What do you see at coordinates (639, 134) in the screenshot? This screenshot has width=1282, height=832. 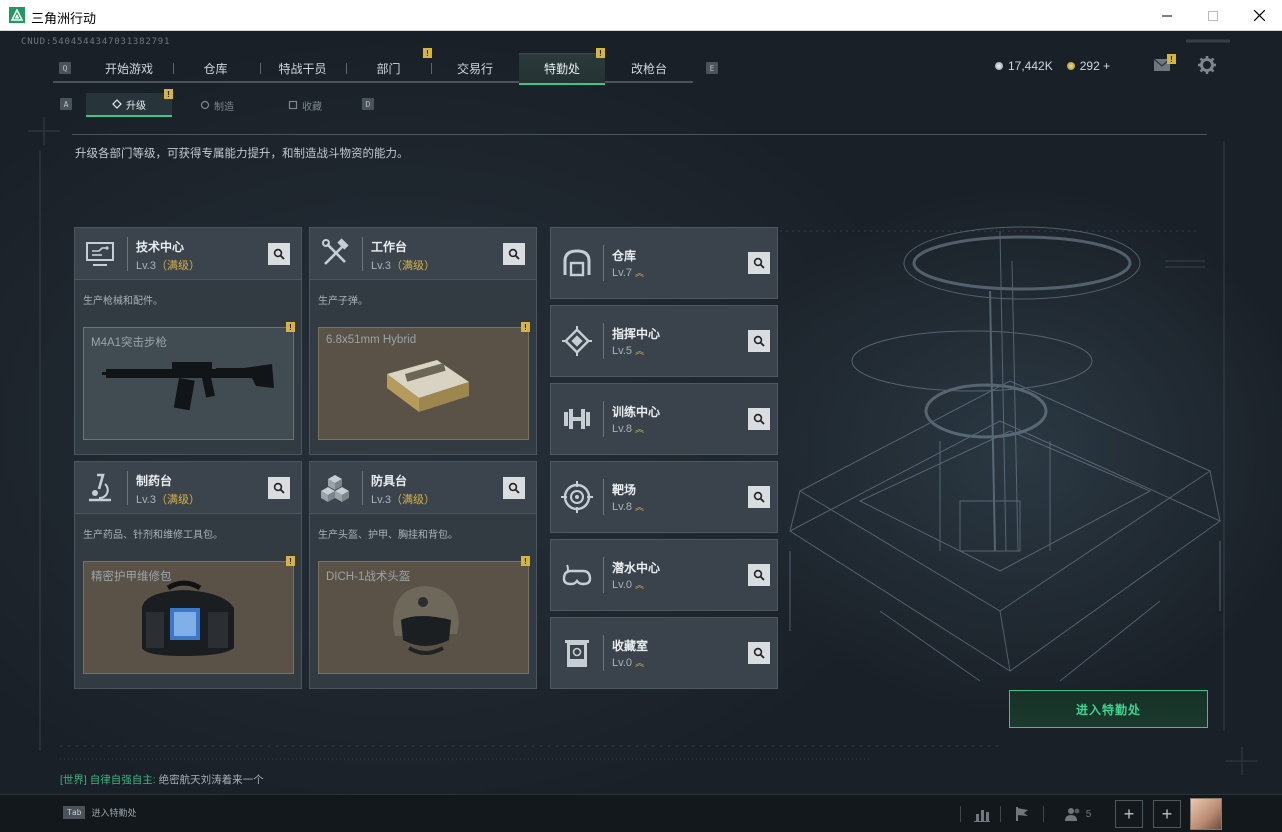 I see `intro-divider` at bounding box center [639, 134].